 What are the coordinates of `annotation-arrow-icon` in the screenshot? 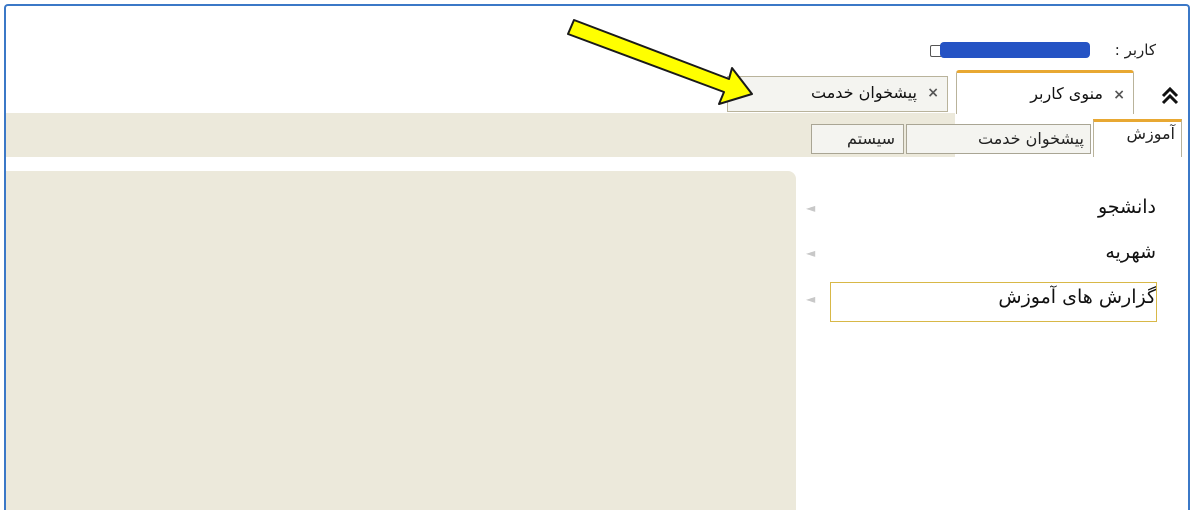 It's located at (660, 62).